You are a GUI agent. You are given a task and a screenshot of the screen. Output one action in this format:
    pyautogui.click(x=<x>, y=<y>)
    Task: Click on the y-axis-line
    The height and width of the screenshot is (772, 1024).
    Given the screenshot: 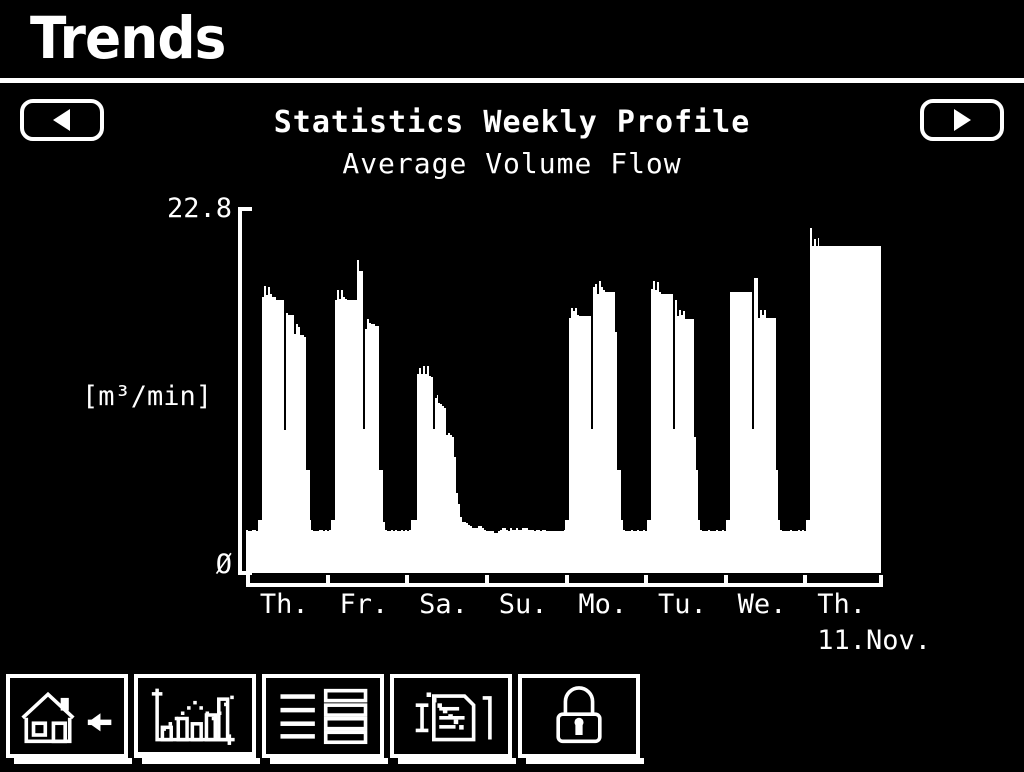 What is the action you would take?
    pyautogui.click(x=240, y=391)
    